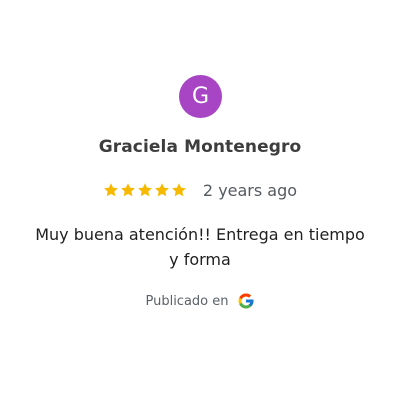 This screenshot has height=400, width=400. Describe the element at coordinates (250, 190) in the screenshot. I see `review-date: 2 years ago` at that location.